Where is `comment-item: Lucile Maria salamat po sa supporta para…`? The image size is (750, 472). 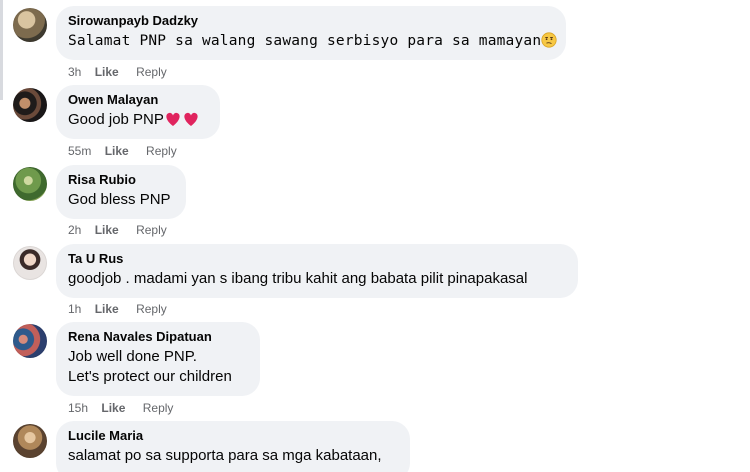 comment-item: Lucile Maria salamat po sa supporta para… is located at coordinates (370, 446).